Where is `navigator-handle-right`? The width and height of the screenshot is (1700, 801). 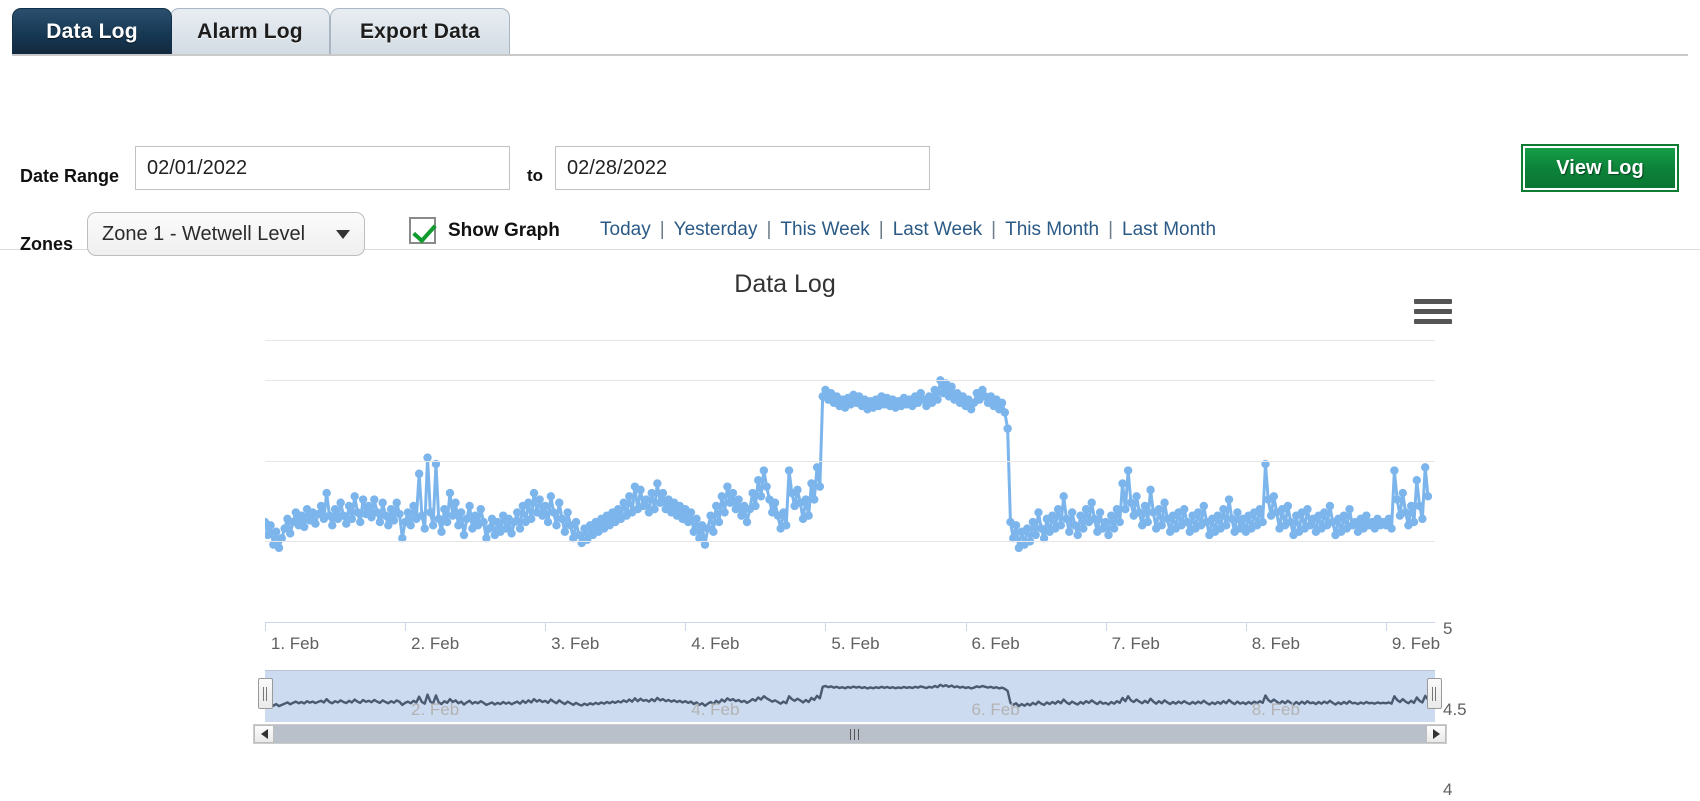
navigator-handle-right is located at coordinates (1434, 693).